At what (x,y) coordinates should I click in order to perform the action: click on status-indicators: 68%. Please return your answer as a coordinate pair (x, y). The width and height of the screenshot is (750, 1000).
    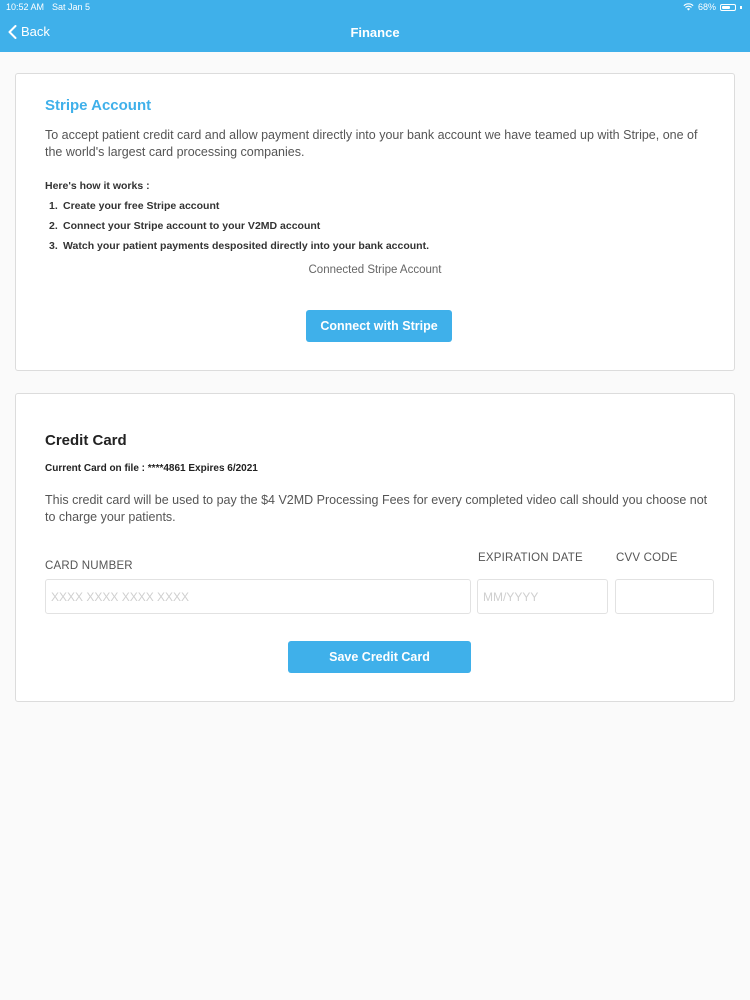
    Looking at the image, I should click on (712, 7).